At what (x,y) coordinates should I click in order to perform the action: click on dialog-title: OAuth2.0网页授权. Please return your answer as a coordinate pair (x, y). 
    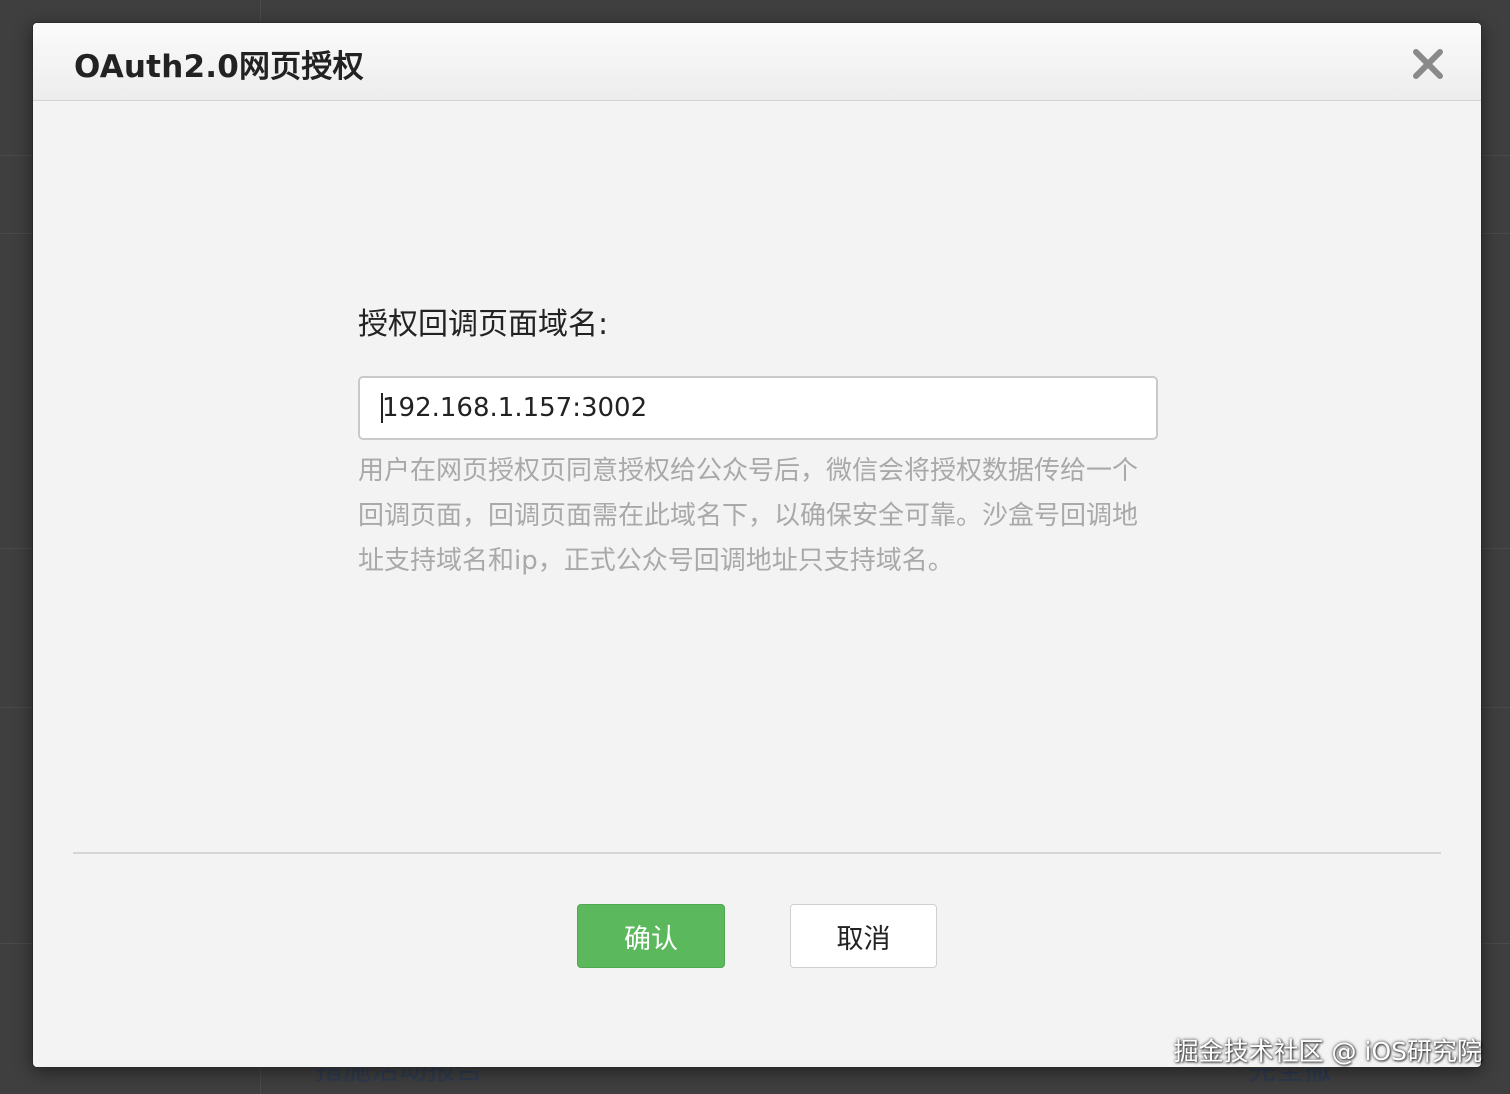
    Looking at the image, I should click on (219, 67).